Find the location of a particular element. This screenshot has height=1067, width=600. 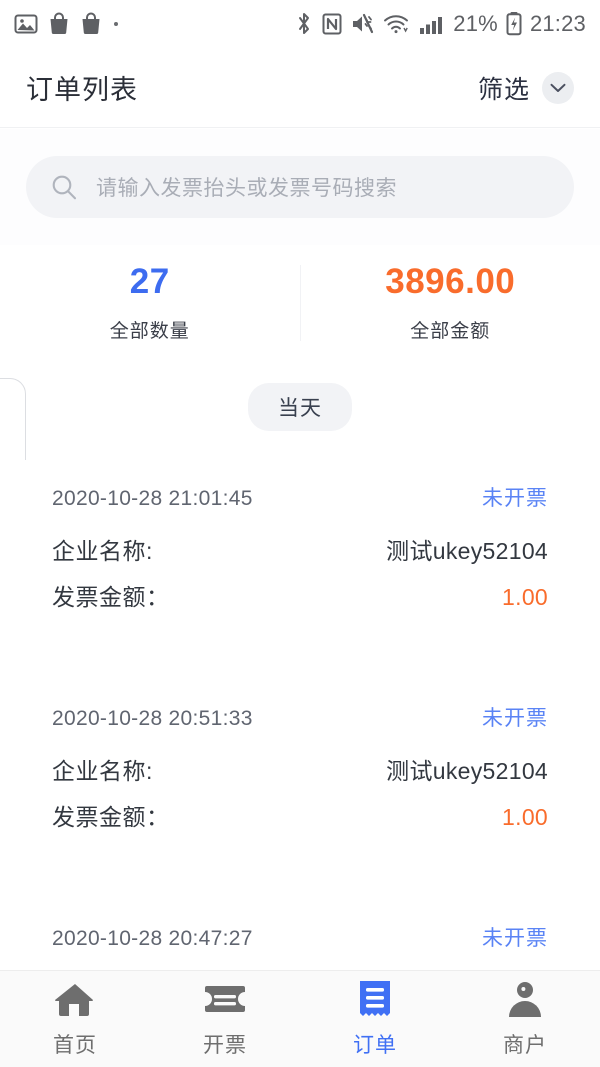

wifi-icon is located at coordinates (397, 24).